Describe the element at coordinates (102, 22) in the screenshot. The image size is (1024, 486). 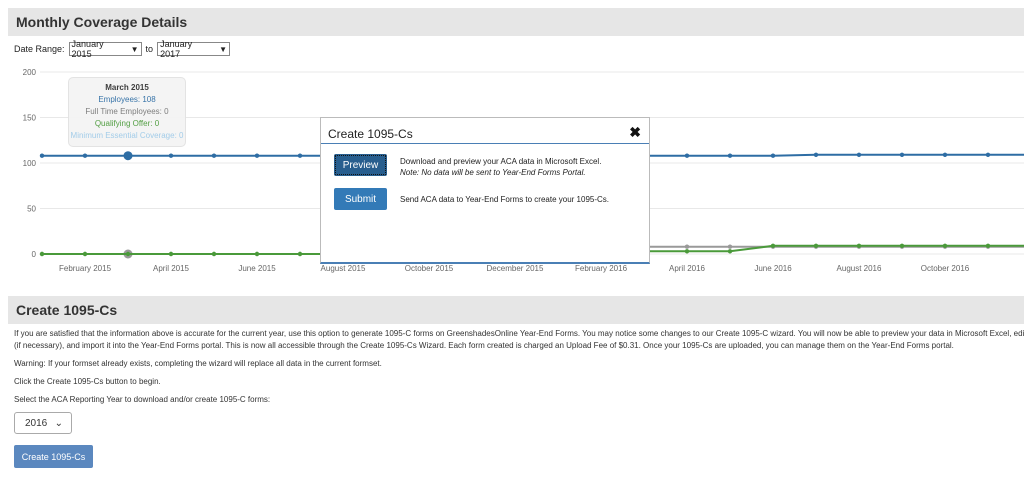
I see `coverage-title: Monthly Coverage Details` at that location.